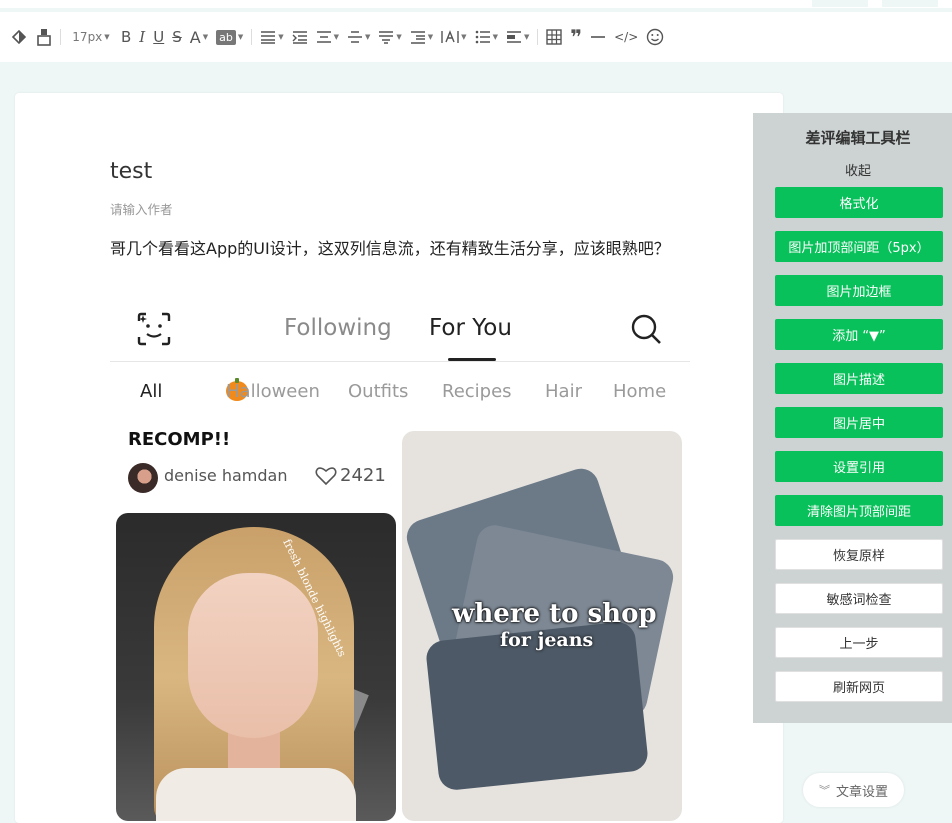 The height and width of the screenshot is (823, 952). What do you see at coordinates (326, 478) in the screenshot?
I see `heart-icon` at bounding box center [326, 478].